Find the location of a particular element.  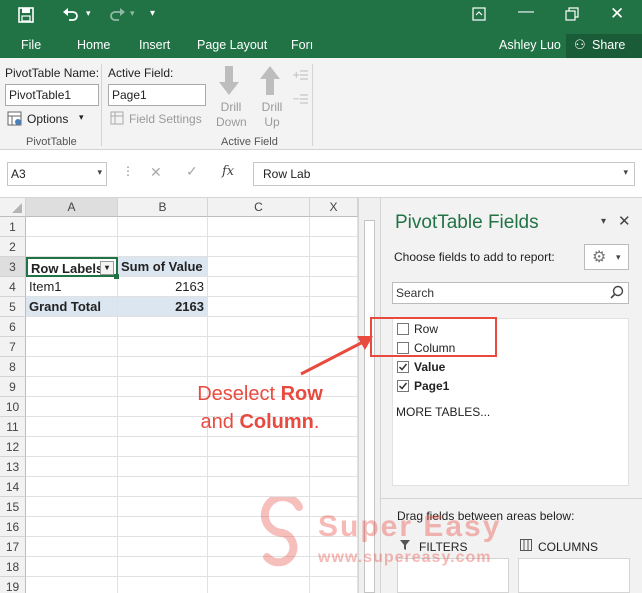

insert-function-icon: fx is located at coordinates (228, 171).